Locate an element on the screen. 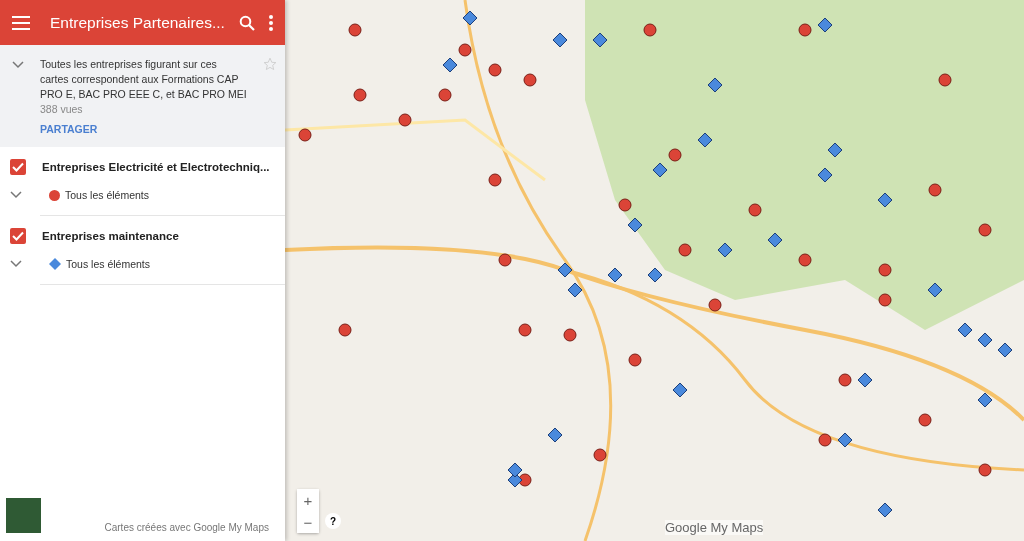  map-description: Toutes les entreprises figurant sur ces cartes correspondent aux Formations CAP PRO E, BAC PRO EEE C, et BAC PRO MEI is located at coordinates (143, 79).